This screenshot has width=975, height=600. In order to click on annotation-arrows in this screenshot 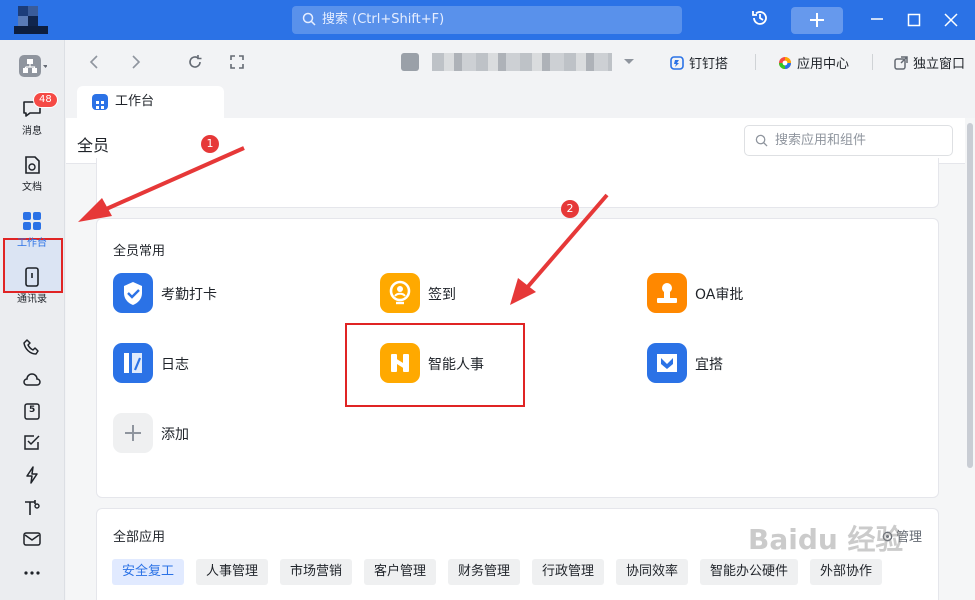, I will do `click(343, 225)`.